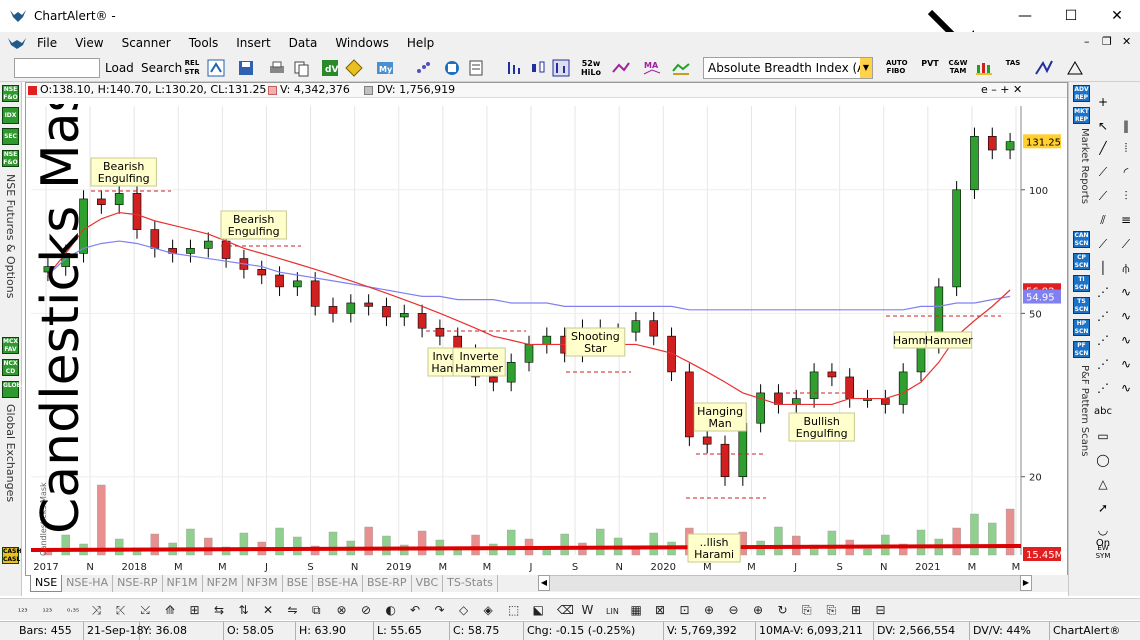 The width and height of the screenshot is (1140, 640). I want to click on fib-tool-icon: ≡, so click(1126, 220).